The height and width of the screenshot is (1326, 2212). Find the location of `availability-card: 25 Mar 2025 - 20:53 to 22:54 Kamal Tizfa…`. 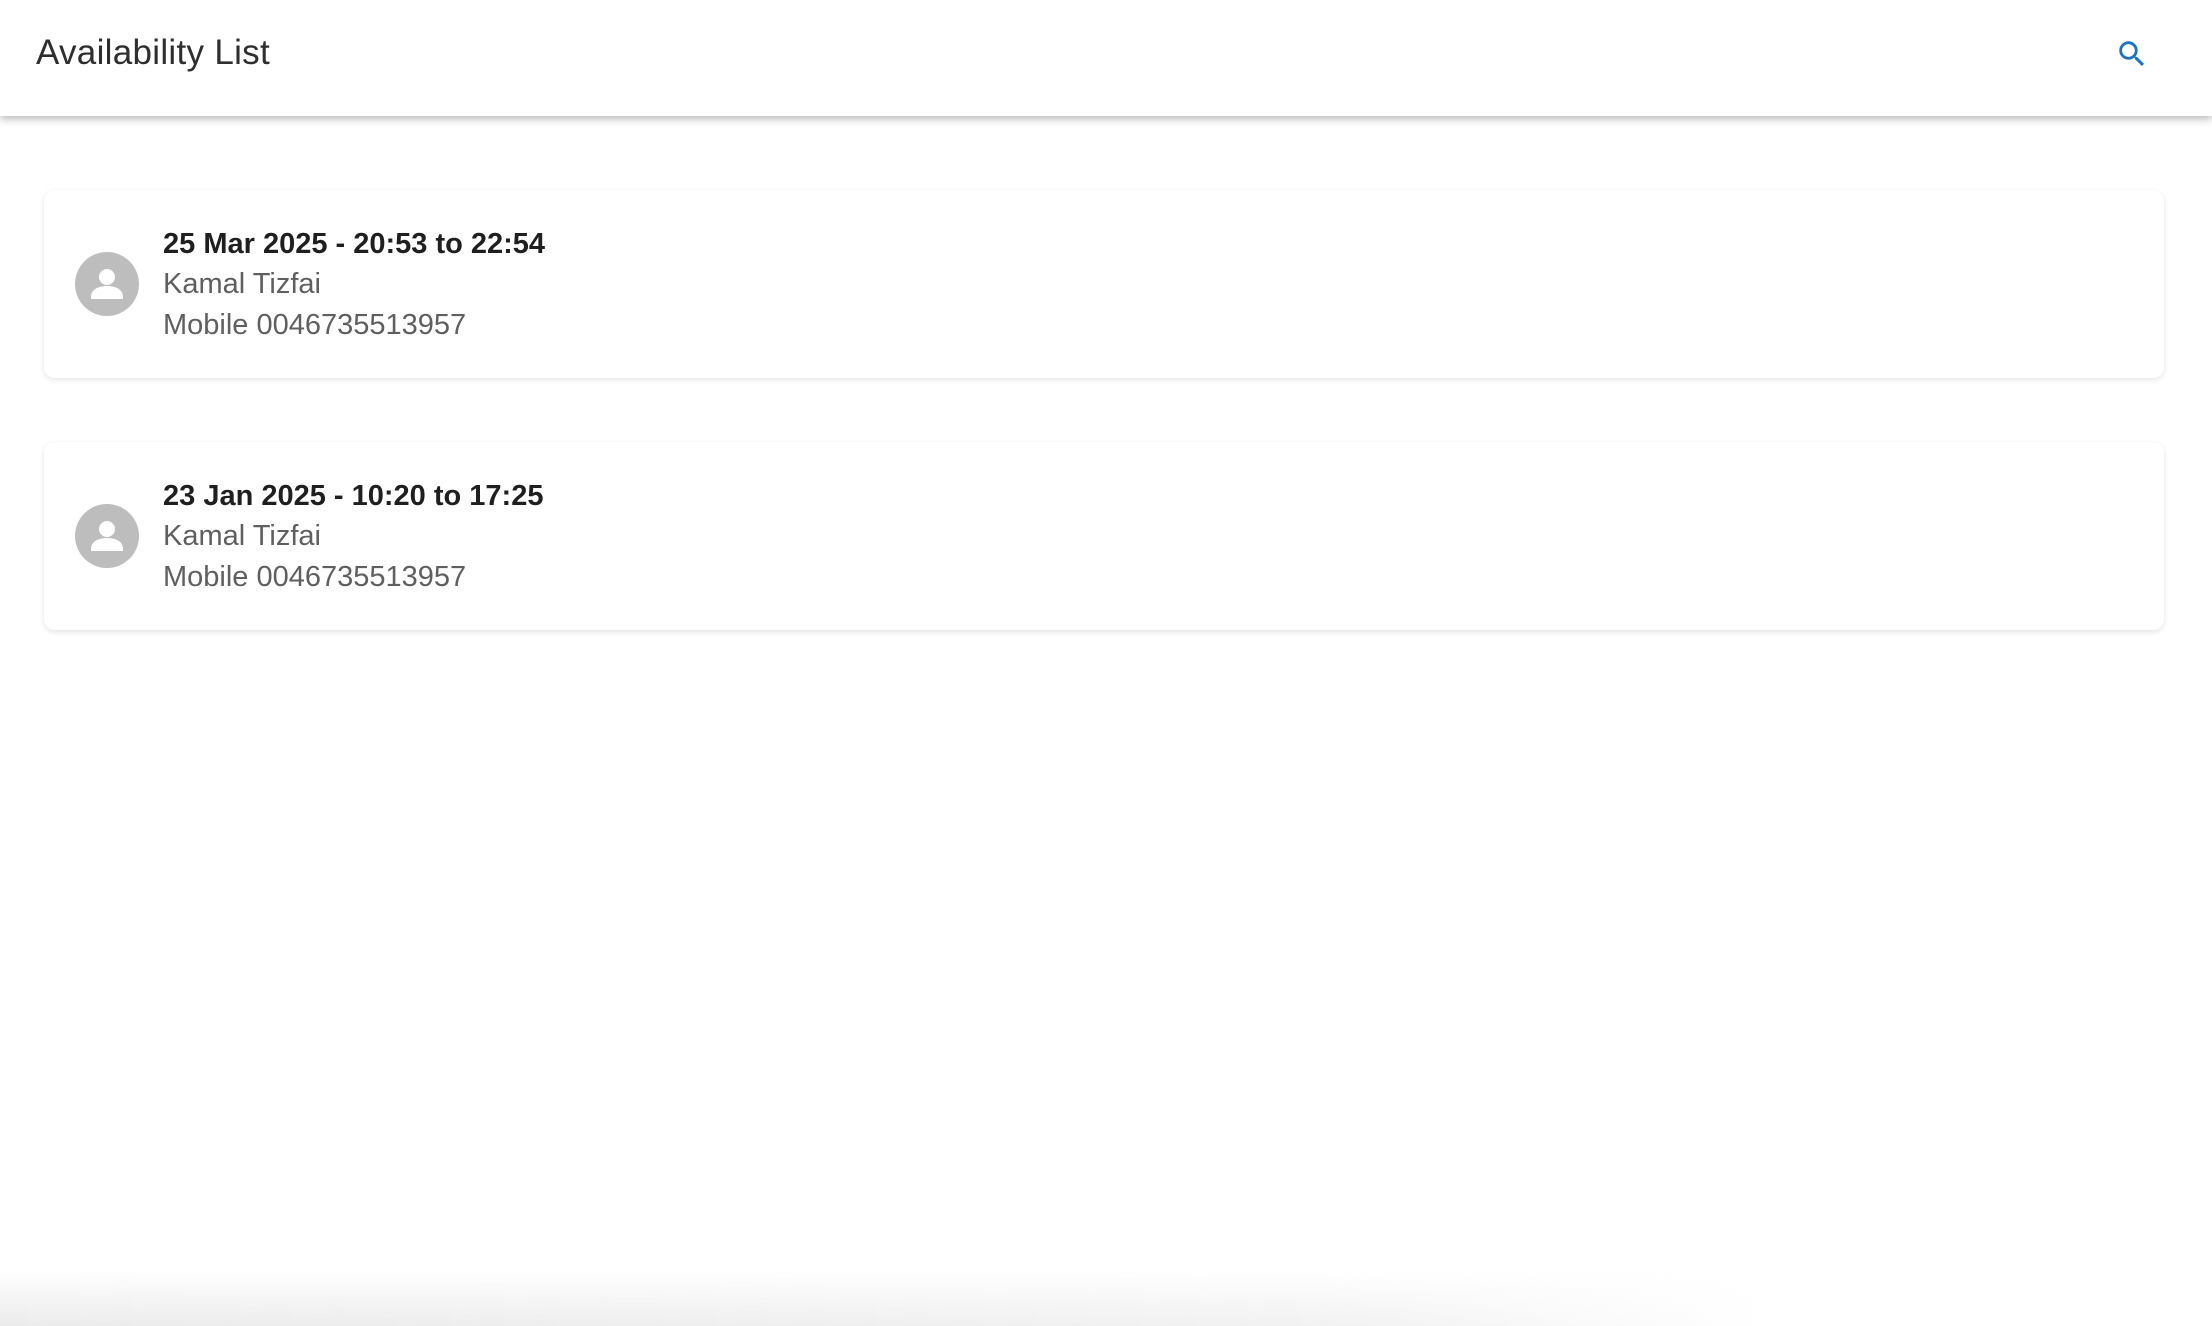

availability-card: 25 Mar 2025 - 20:53 to 22:54 Kamal Tizfa… is located at coordinates (1104, 284).